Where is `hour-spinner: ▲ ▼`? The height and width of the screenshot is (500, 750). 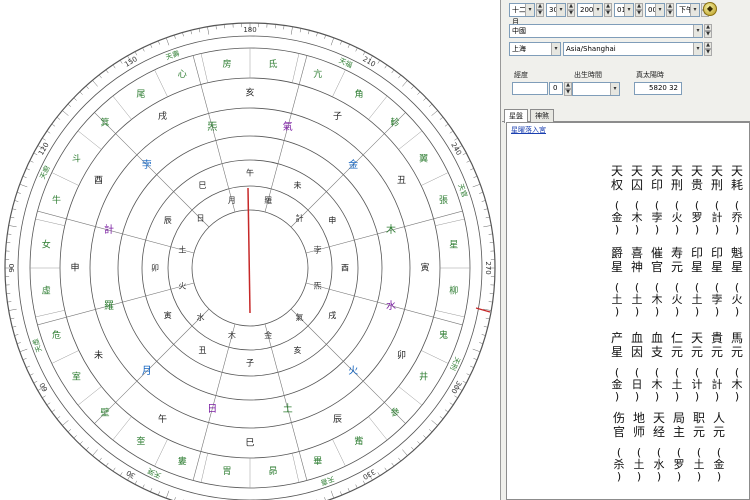
hour-spinner: ▲ ▼ is located at coordinates (639, 10).